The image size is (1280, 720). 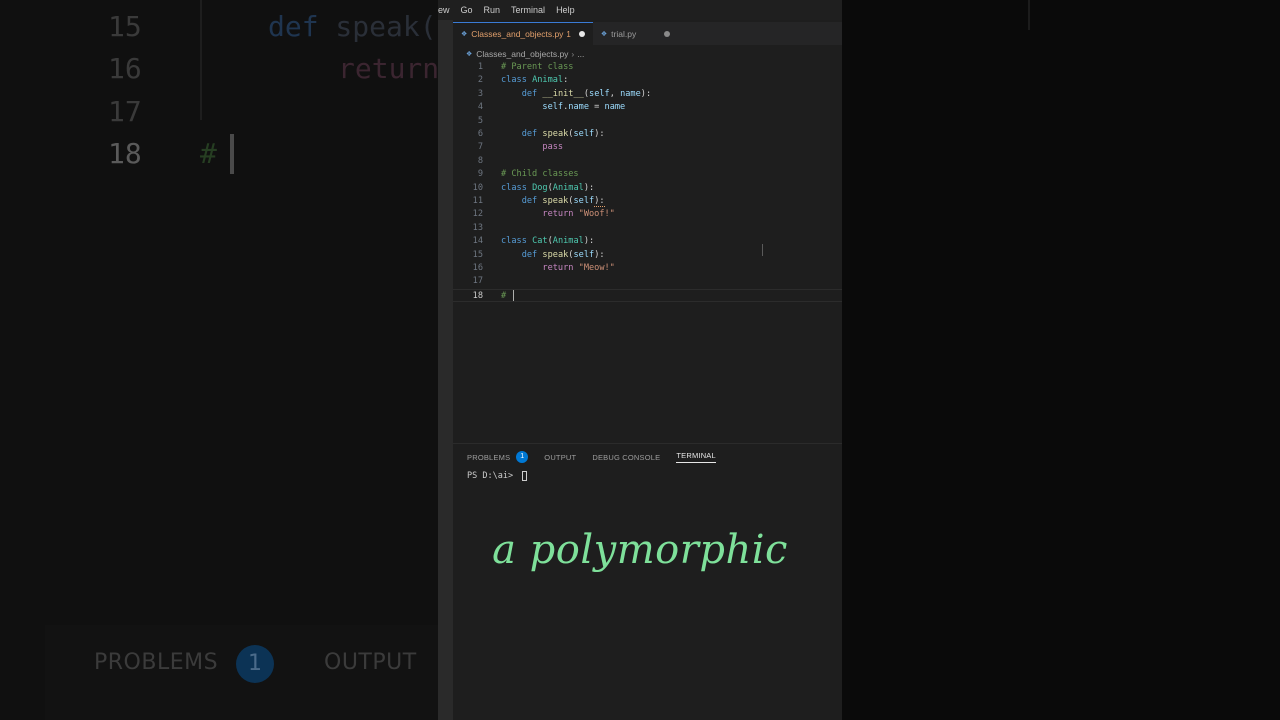 What do you see at coordinates (551, 107) in the screenshot?
I see `code-line: 4 self.name = name` at bounding box center [551, 107].